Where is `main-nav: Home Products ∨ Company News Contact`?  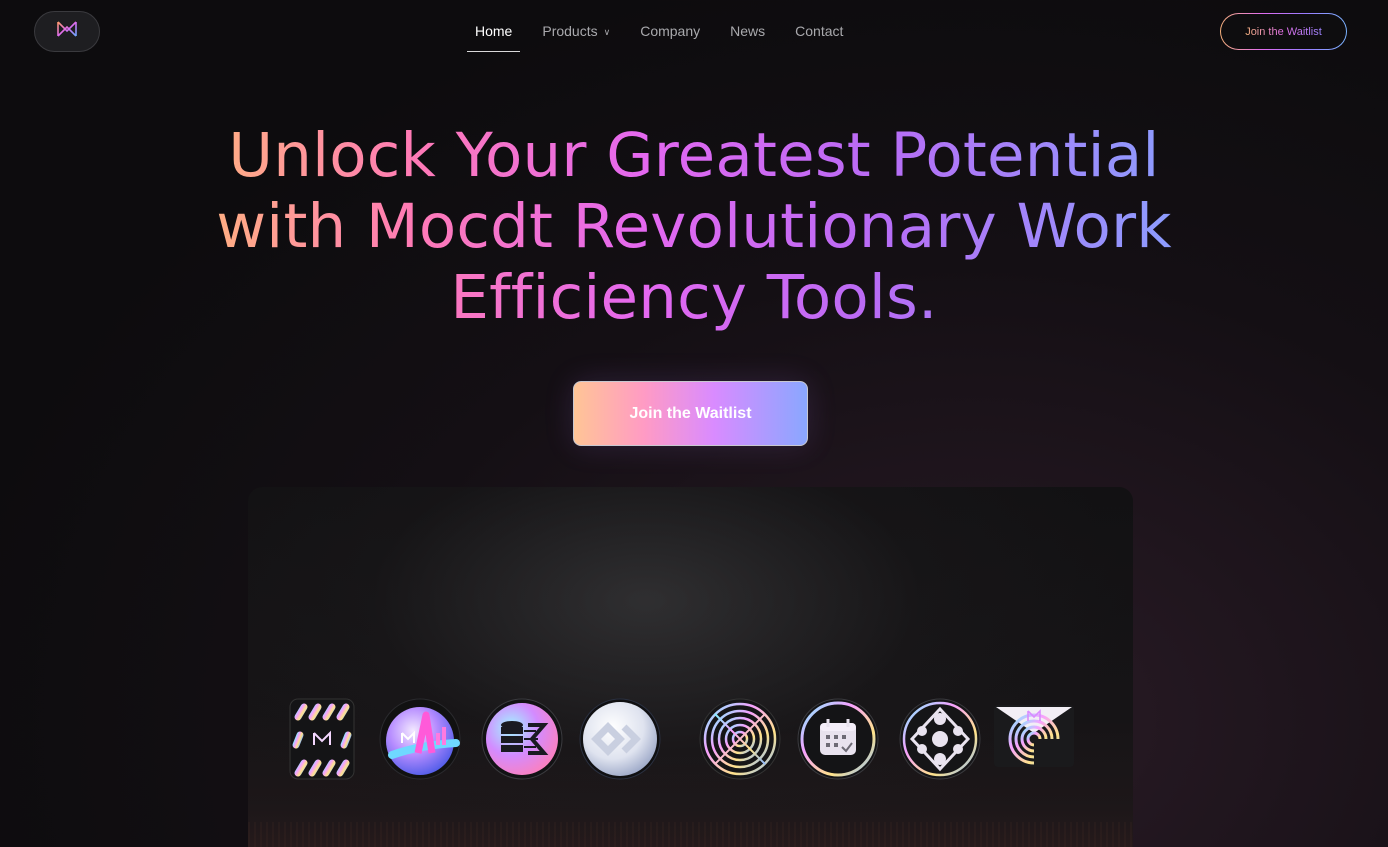
main-nav: Home Products ∨ Company News Contact is located at coordinates (670, 31).